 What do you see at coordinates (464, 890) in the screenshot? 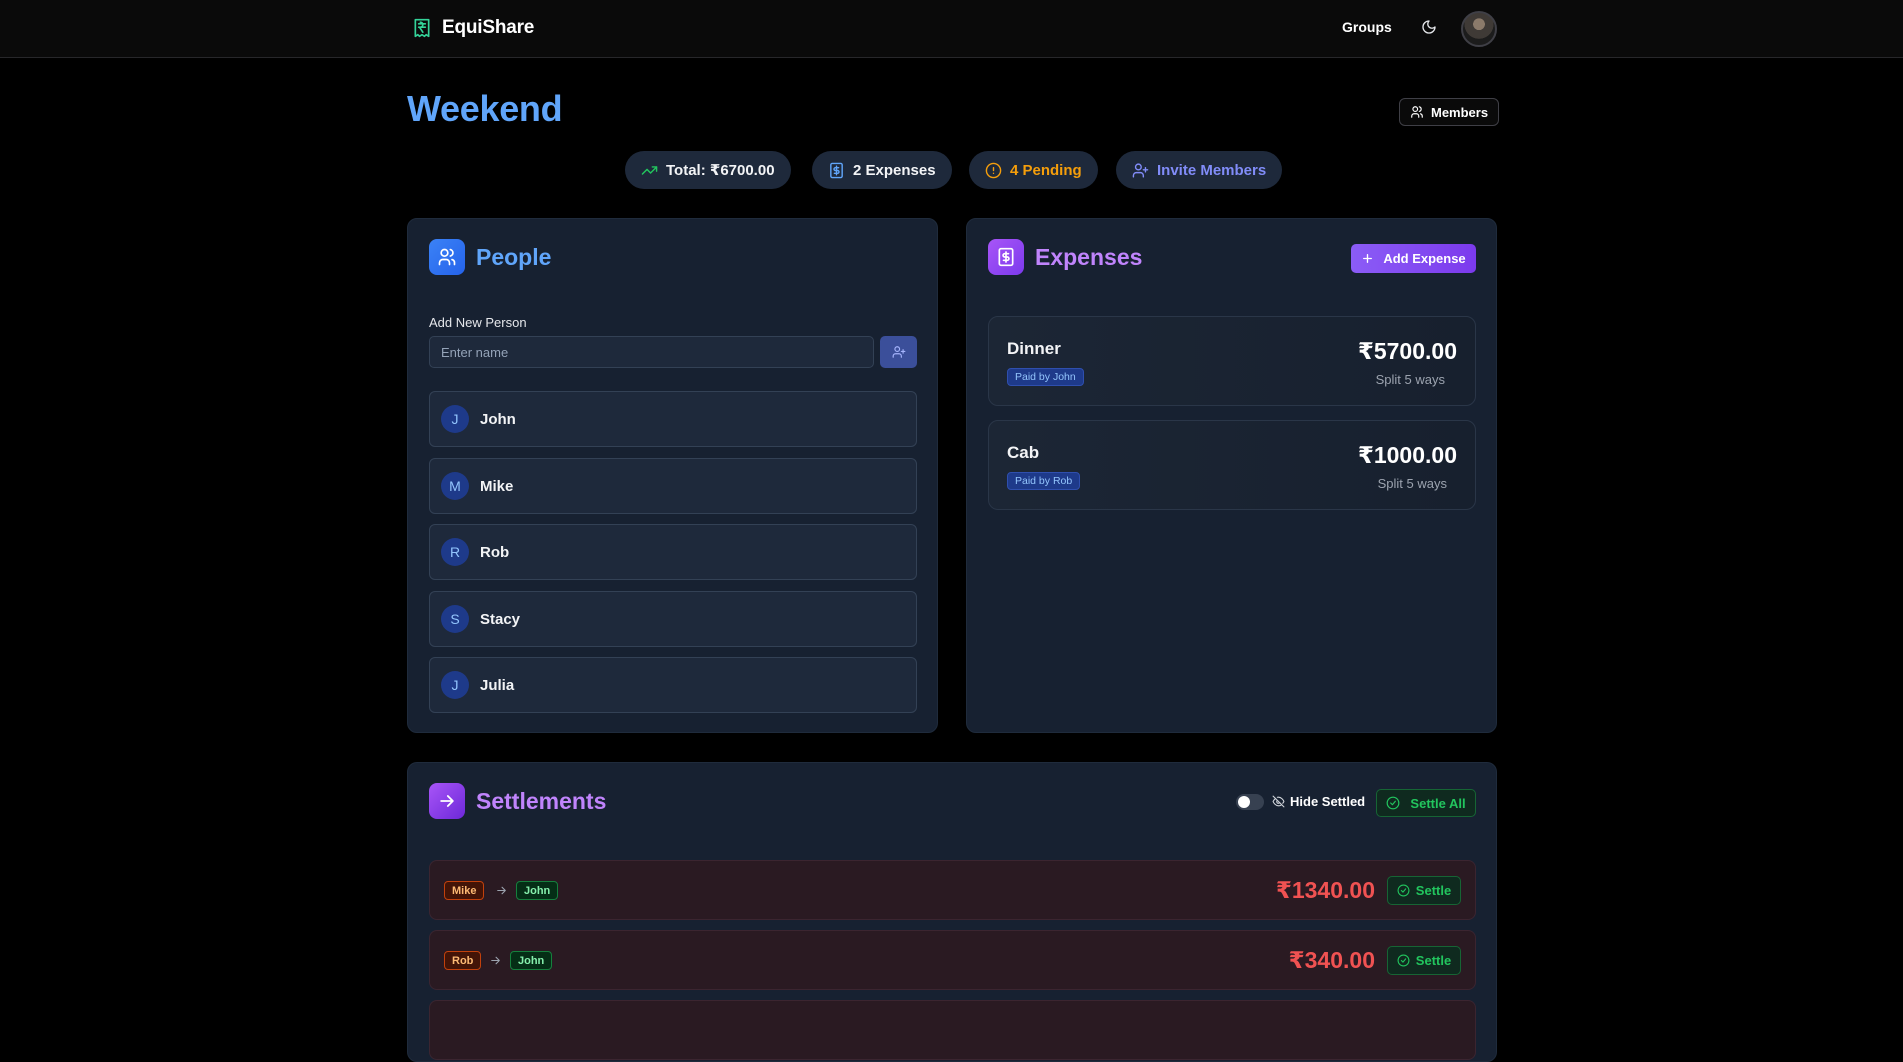
I see `payer-tag: Mike` at bounding box center [464, 890].